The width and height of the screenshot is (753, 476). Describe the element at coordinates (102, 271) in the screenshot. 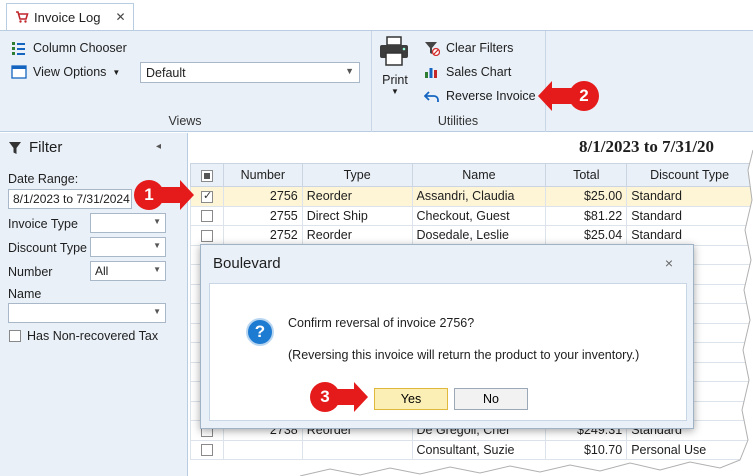

I see `number-select-value: All` at that location.